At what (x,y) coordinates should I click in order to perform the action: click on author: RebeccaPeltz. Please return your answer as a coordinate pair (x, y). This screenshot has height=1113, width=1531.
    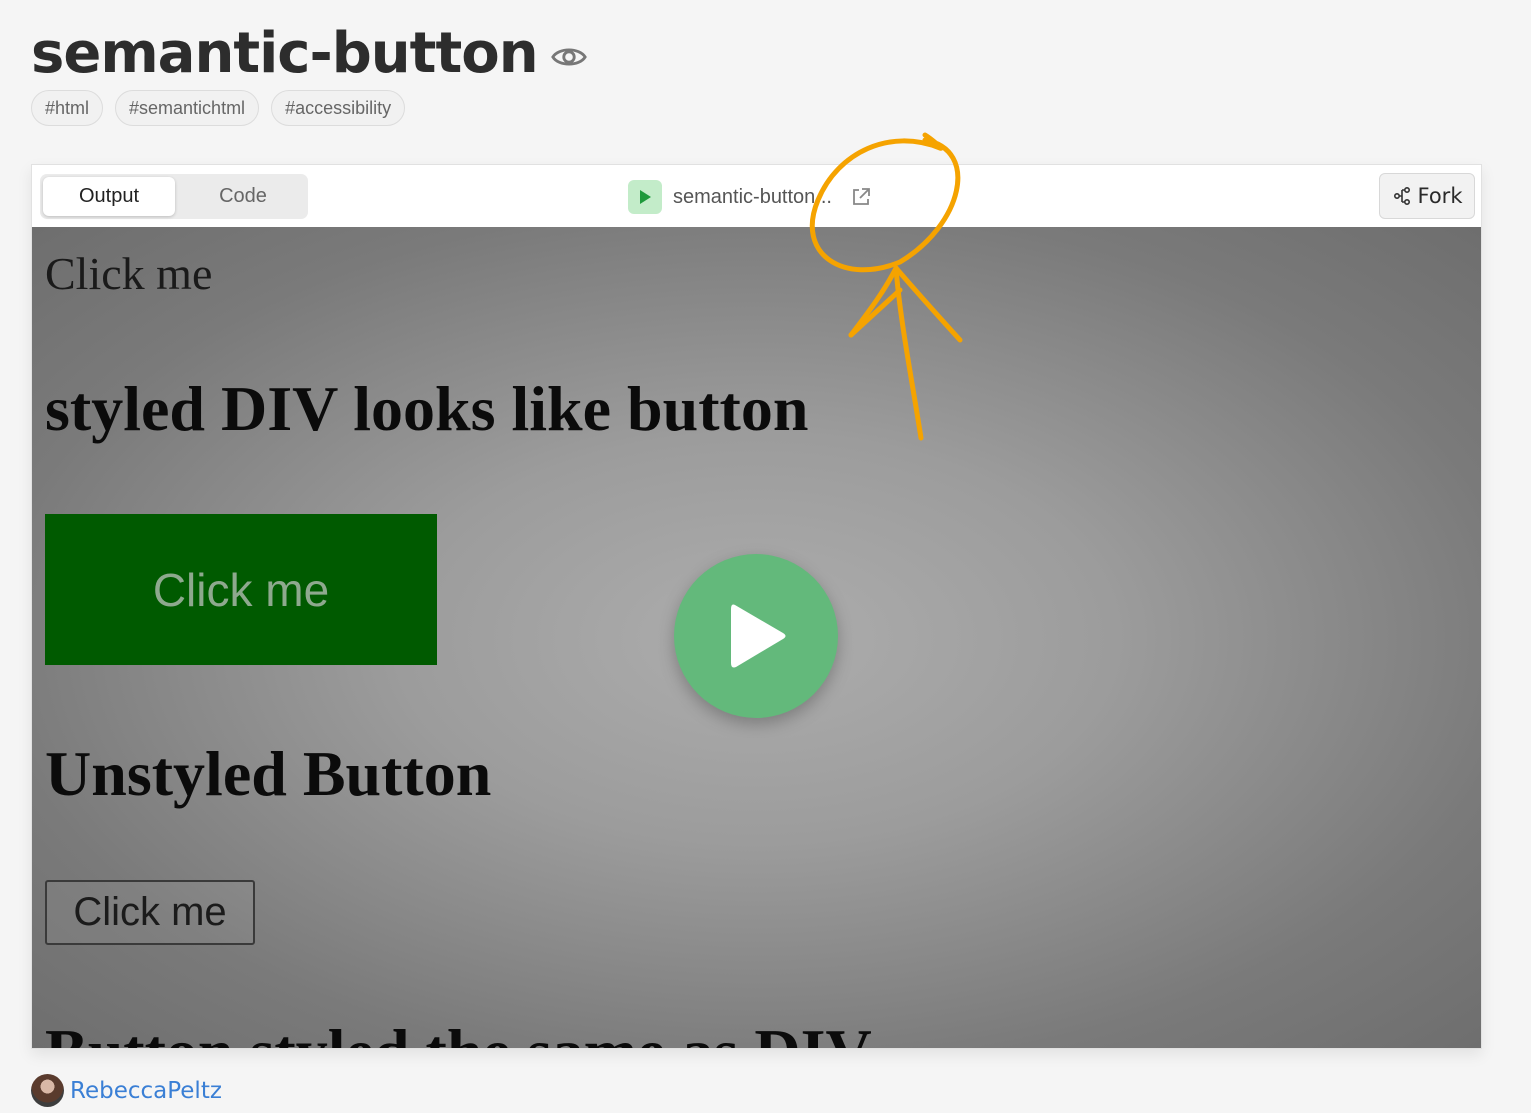
    Looking at the image, I should click on (126, 1090).